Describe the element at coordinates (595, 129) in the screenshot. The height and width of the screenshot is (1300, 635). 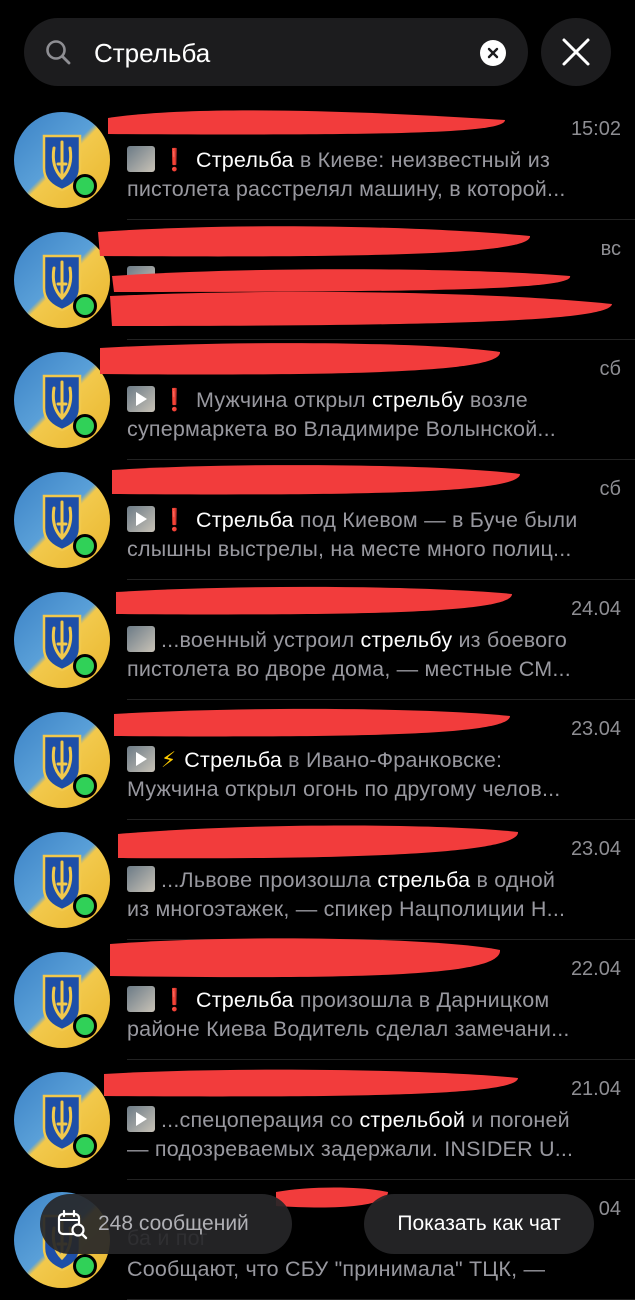
I see `result-time: 15:02` at that location.